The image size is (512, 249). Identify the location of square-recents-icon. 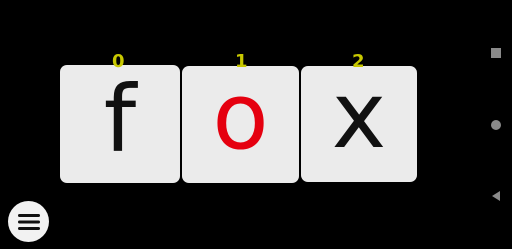
(496, 53).